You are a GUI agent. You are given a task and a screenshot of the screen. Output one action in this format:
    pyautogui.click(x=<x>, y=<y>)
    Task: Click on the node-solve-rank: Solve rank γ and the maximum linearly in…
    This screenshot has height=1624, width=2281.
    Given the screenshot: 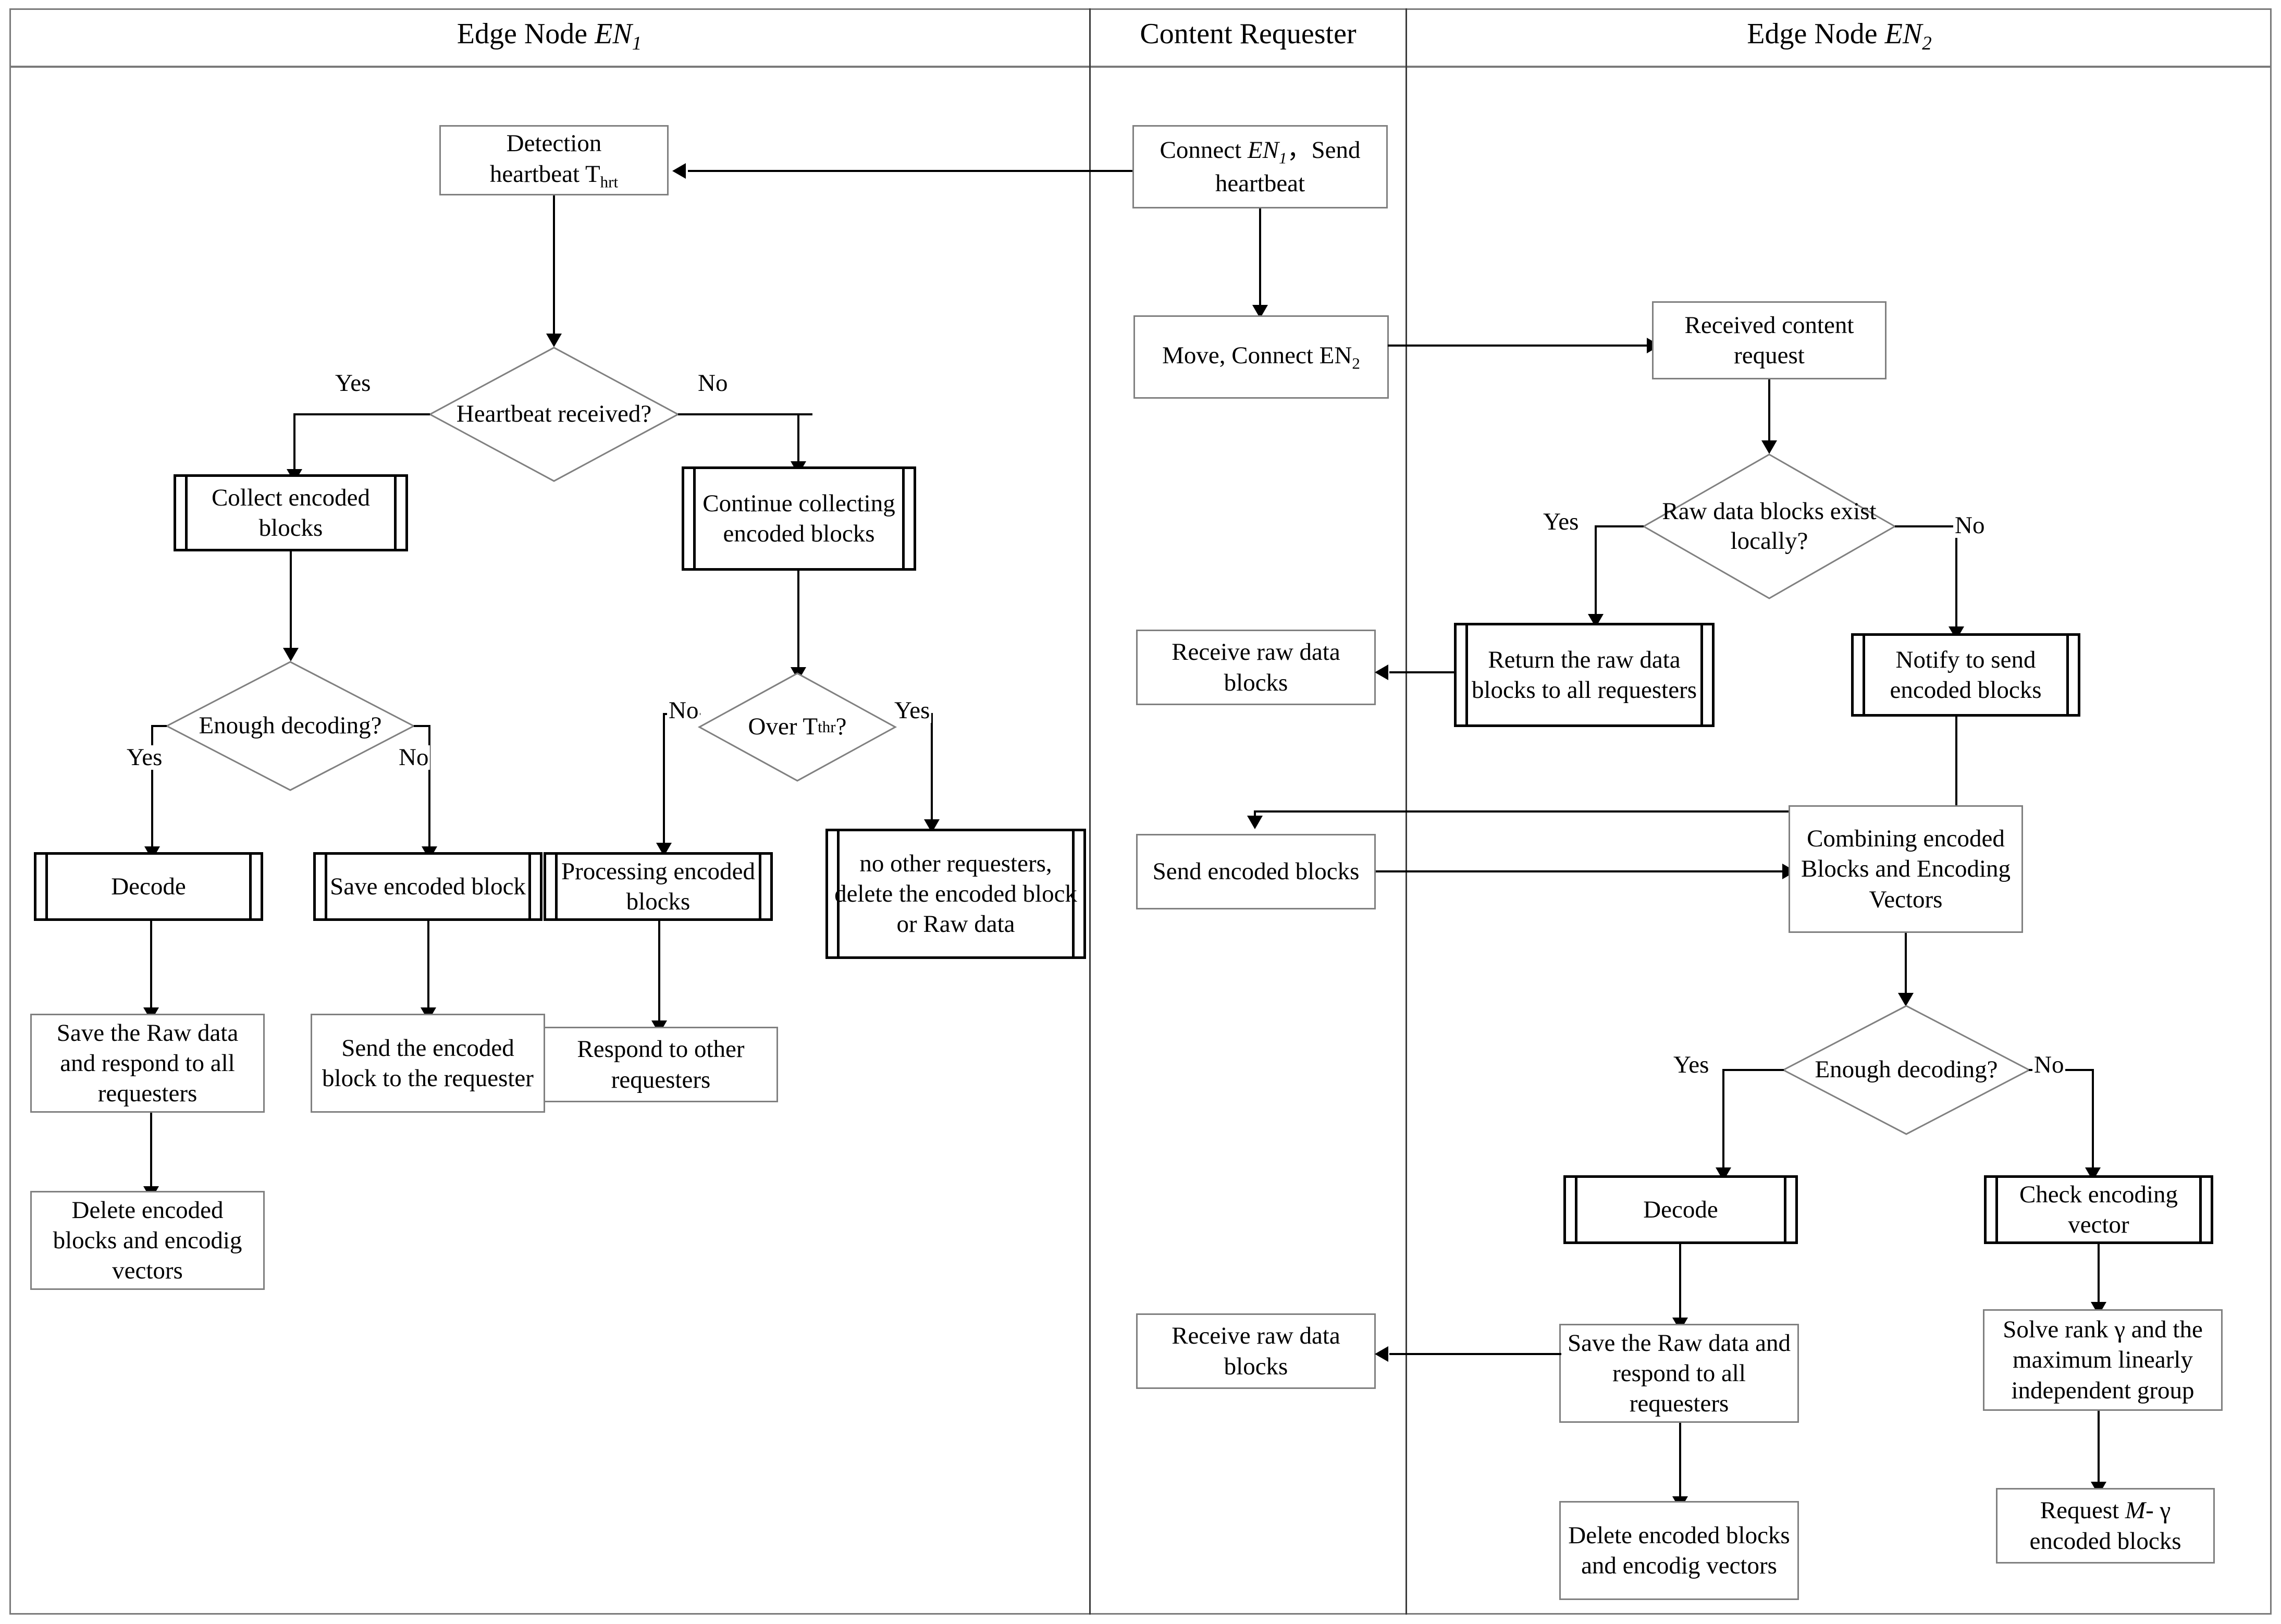 What is the action you would take?
    pyautogui.click(x=2103, y=1360)
    